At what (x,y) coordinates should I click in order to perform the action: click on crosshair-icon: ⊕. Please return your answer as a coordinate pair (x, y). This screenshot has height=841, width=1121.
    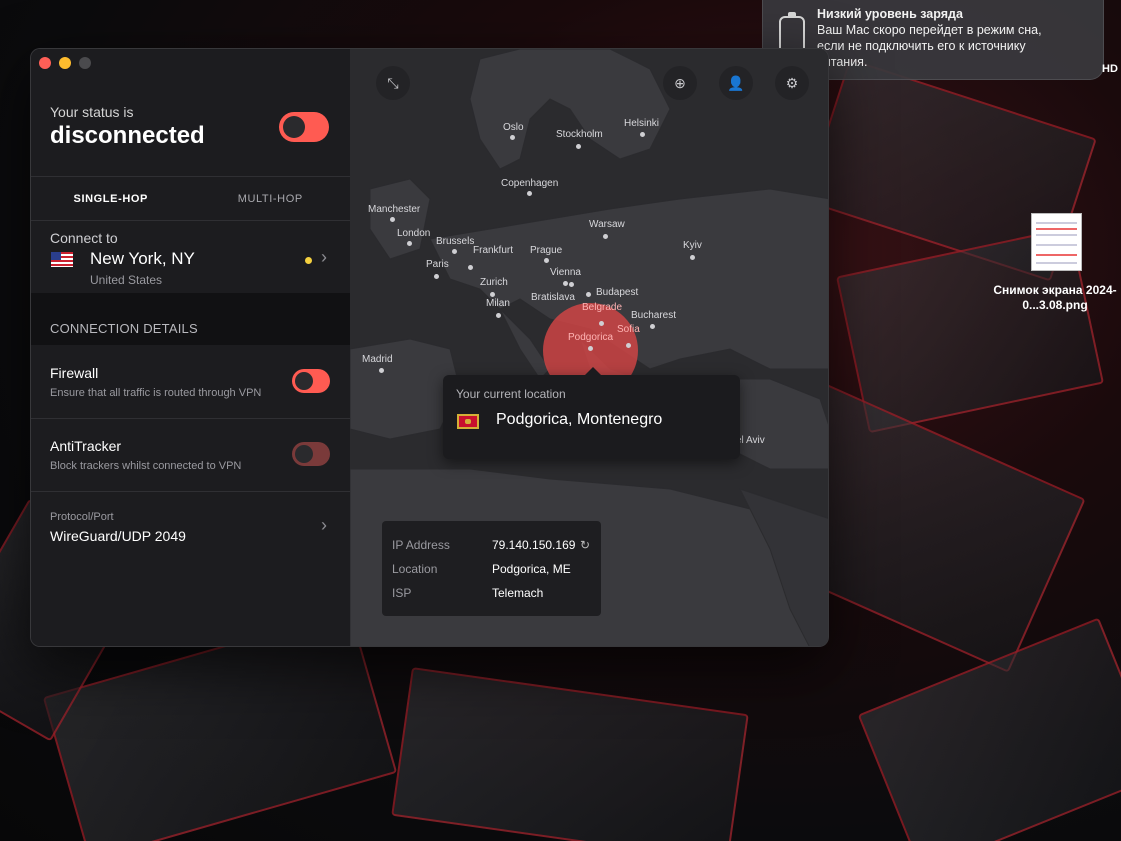
    Looking at the image, I should click on (680, 82).